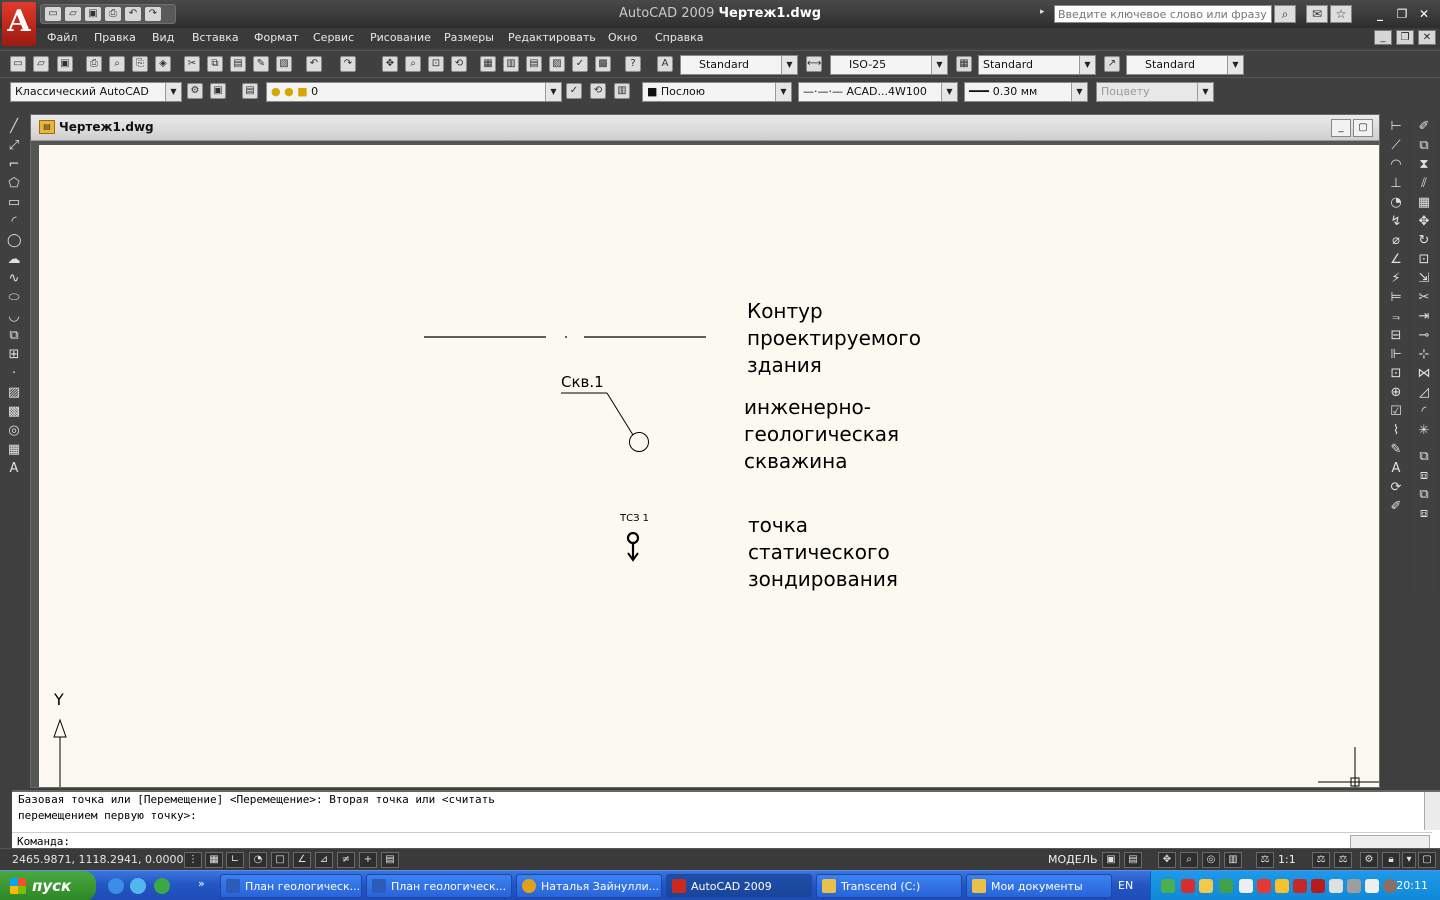 The height and width of the screenshot is (900, 1440). I want to click on plot-preview-icon: ⌕, so click(117, 64).